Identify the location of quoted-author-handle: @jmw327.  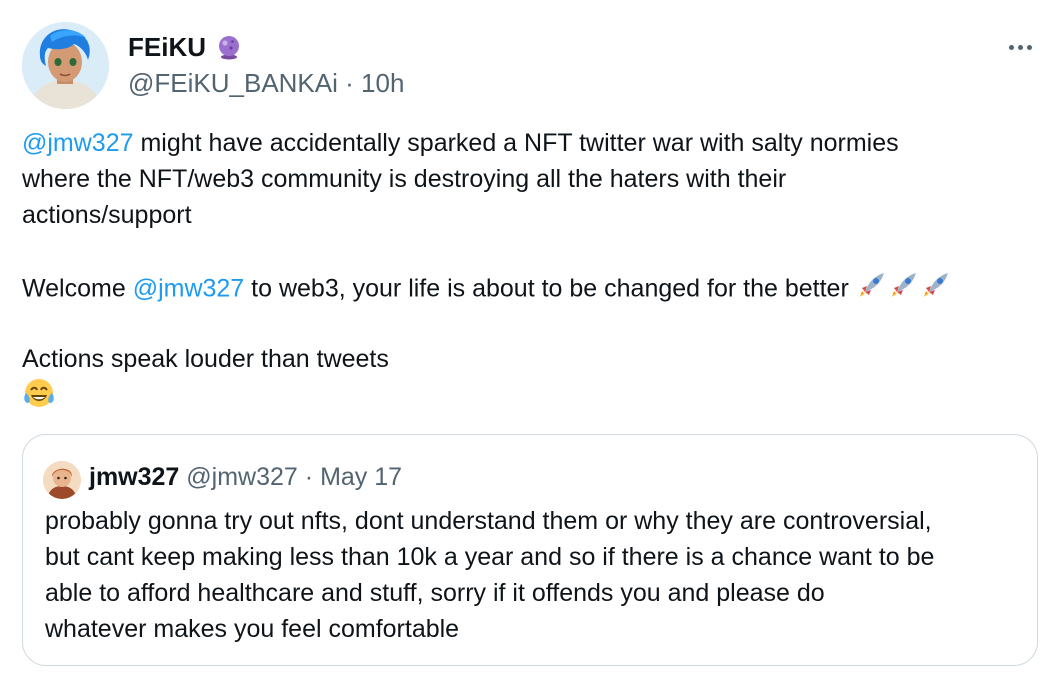
(242, 477).